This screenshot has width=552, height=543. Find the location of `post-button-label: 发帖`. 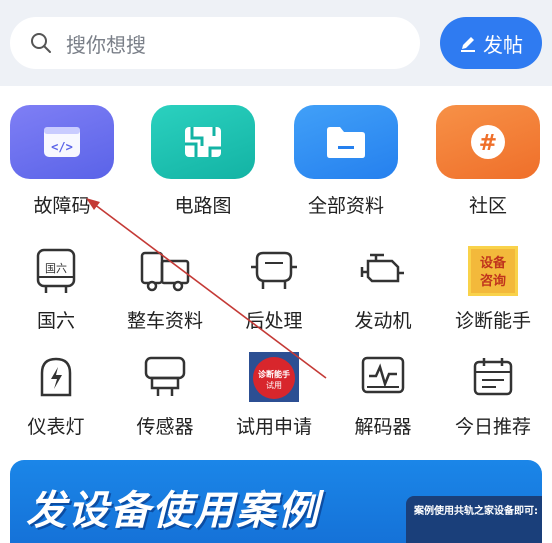

post-button-label: 发帖 is located at coordinates (503, 44).